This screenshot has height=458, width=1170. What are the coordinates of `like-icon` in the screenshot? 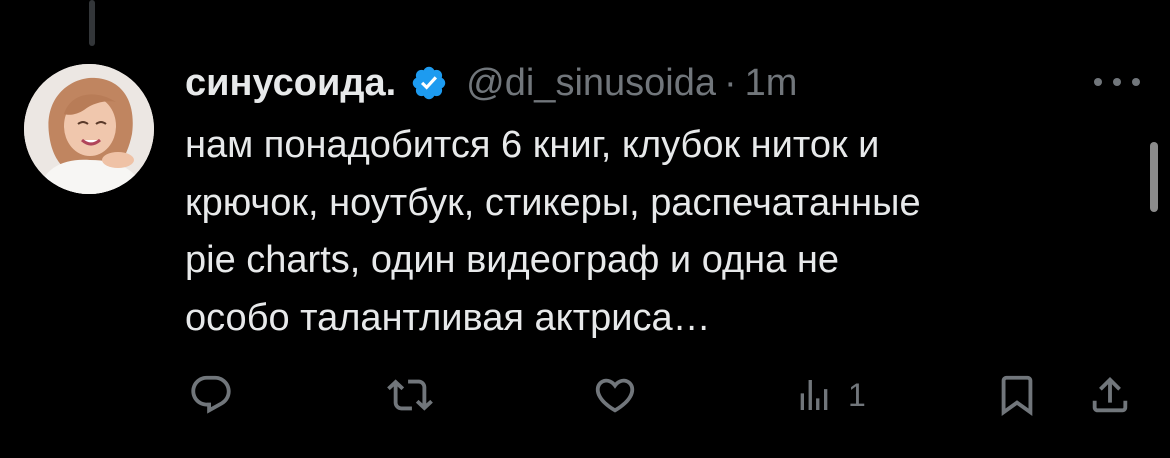 It's located at (615, 395).